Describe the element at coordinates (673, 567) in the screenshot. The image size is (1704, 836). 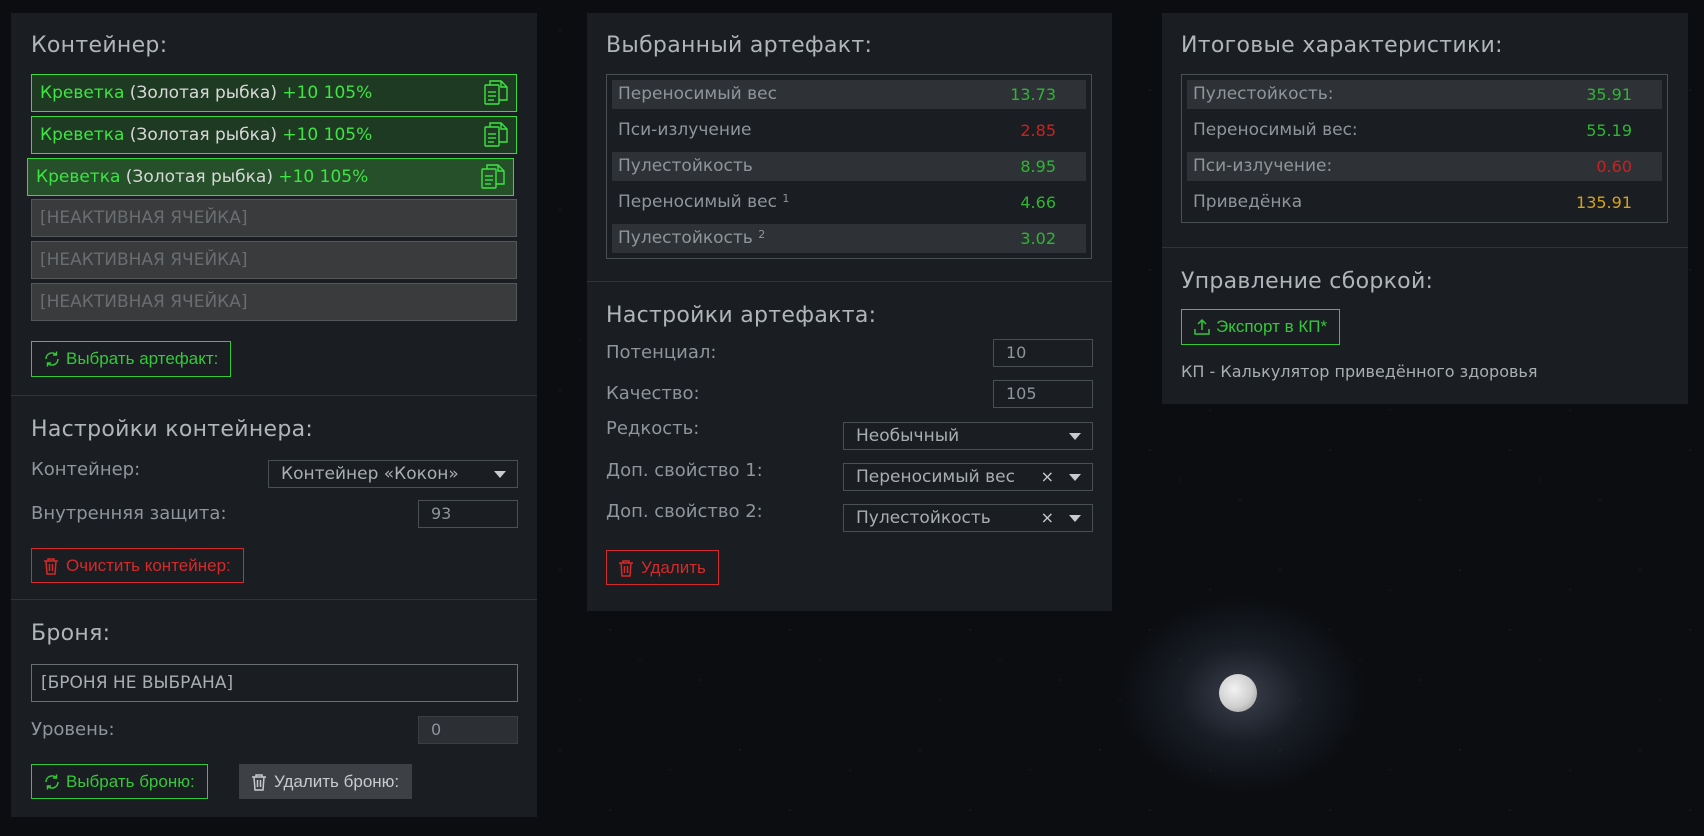
I see `delete-artifact-label: Удалить` at that location.